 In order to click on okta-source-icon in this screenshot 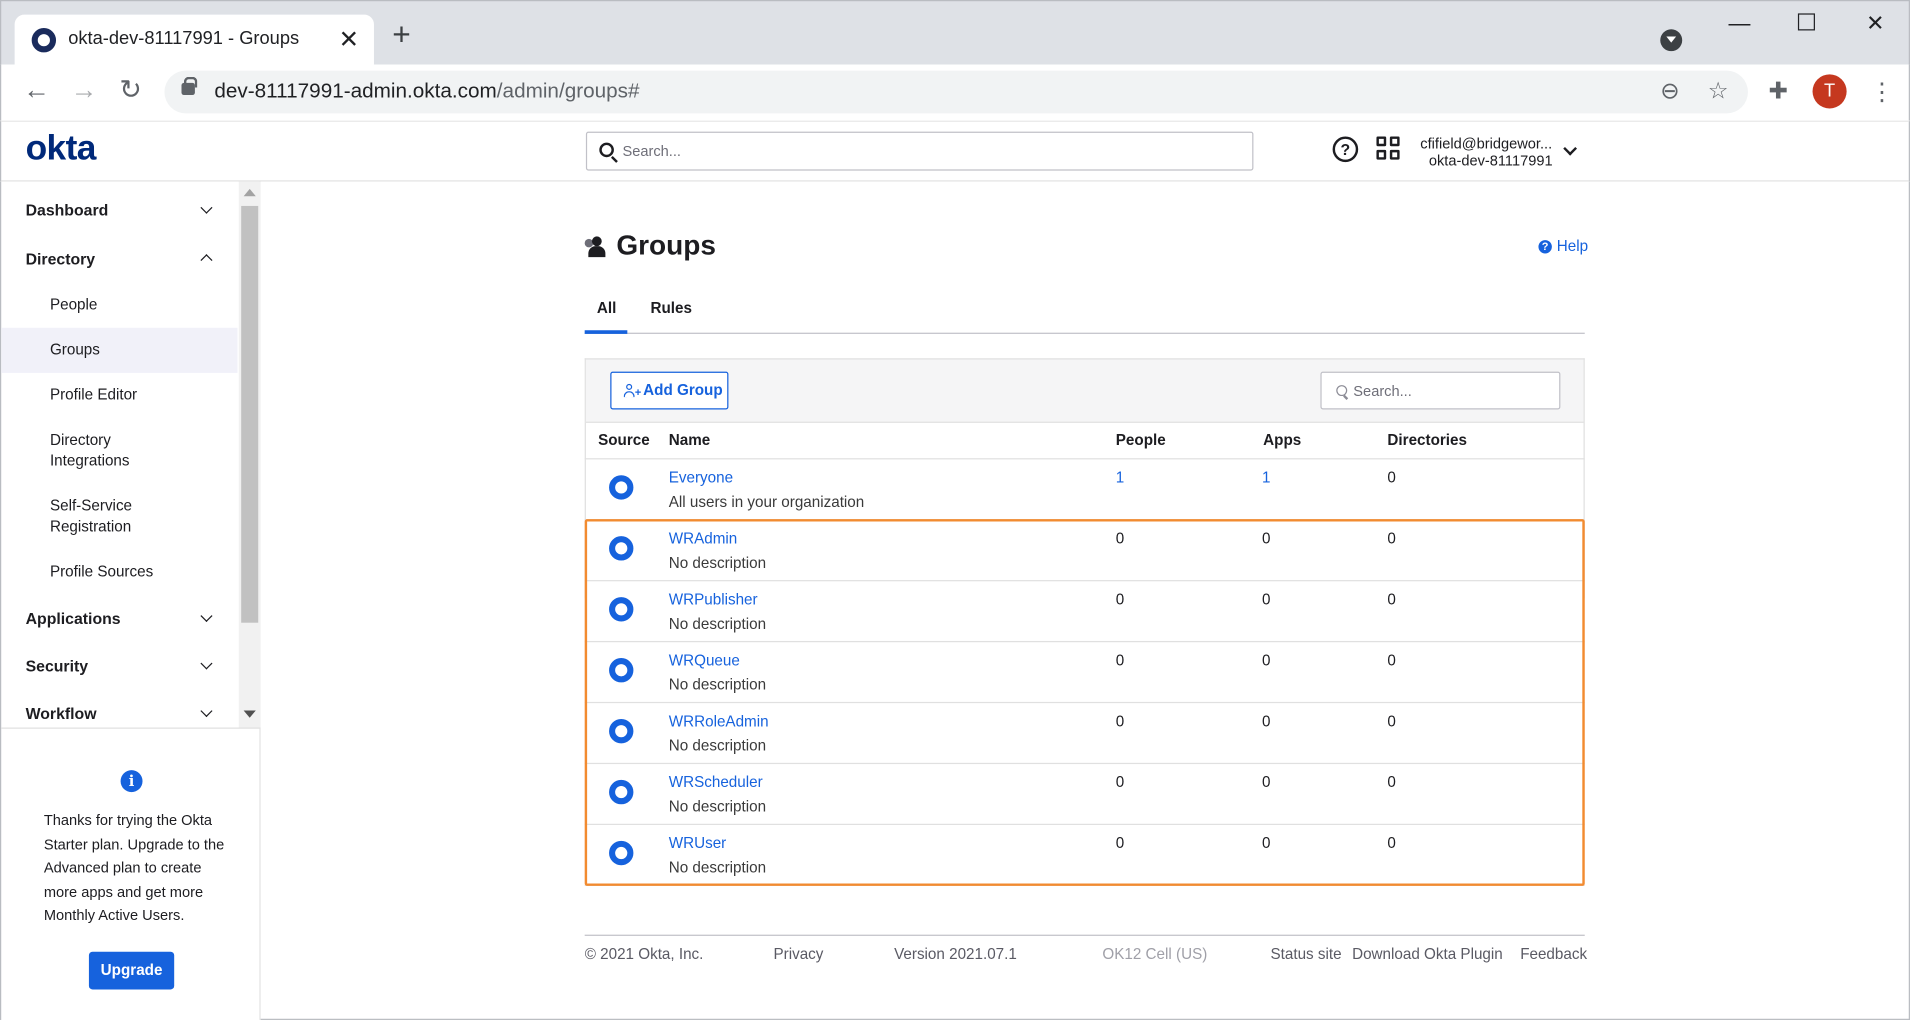, I will do `click(621, 609)`.